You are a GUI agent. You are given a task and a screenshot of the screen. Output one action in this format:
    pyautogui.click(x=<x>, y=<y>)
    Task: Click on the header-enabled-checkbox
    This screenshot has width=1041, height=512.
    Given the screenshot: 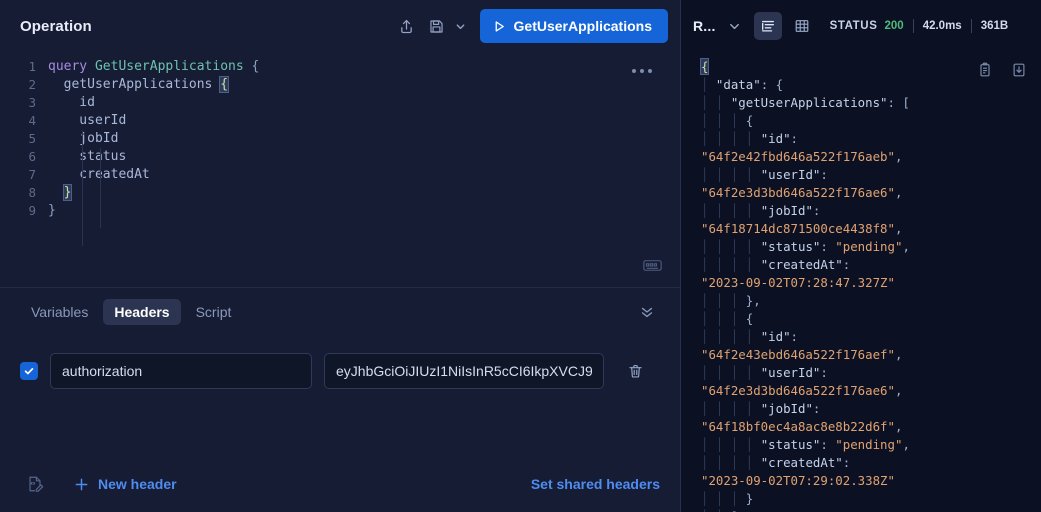 What is the action you would take?
    pyautogui.click(x=29, y=371)
    